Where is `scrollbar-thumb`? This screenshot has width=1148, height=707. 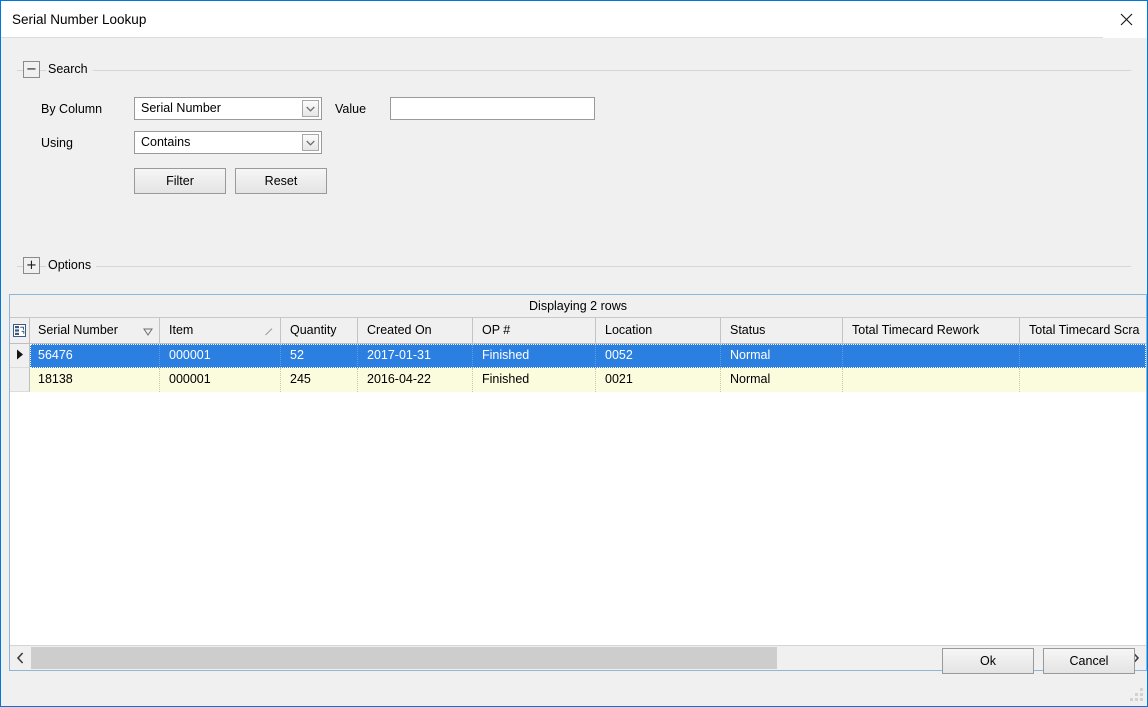 scrollbar-thumb is located at coordinates (404, 658).